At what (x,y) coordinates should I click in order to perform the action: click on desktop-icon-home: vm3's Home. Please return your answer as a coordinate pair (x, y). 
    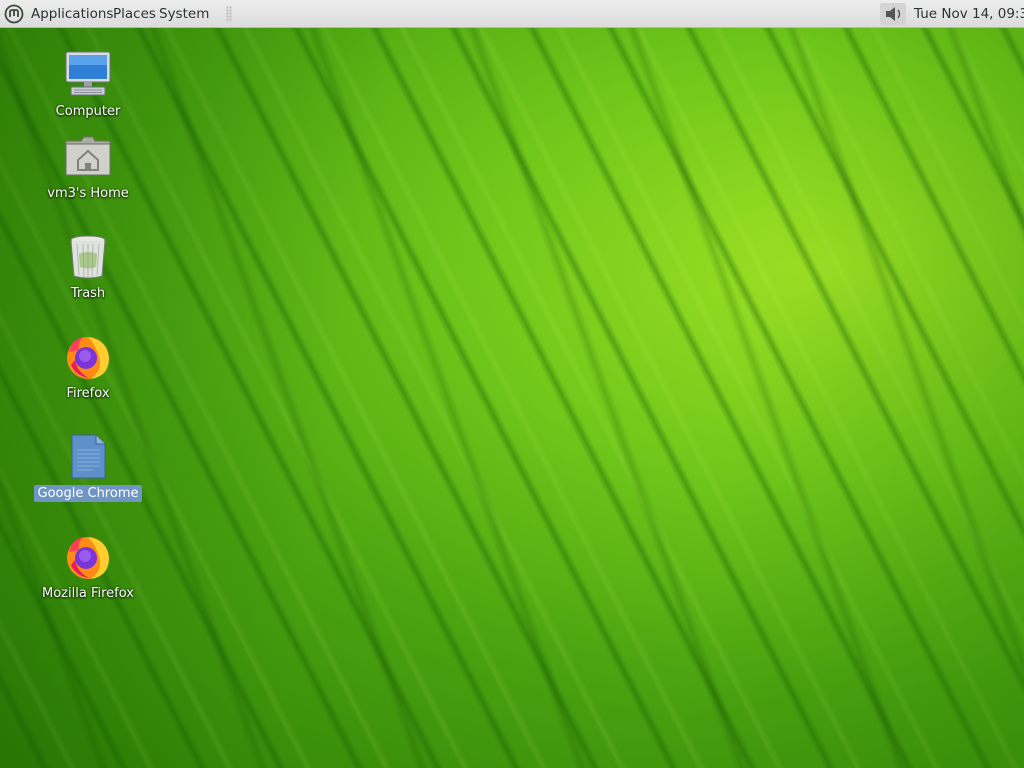
    Looking at the image, I should click on (88, 167).